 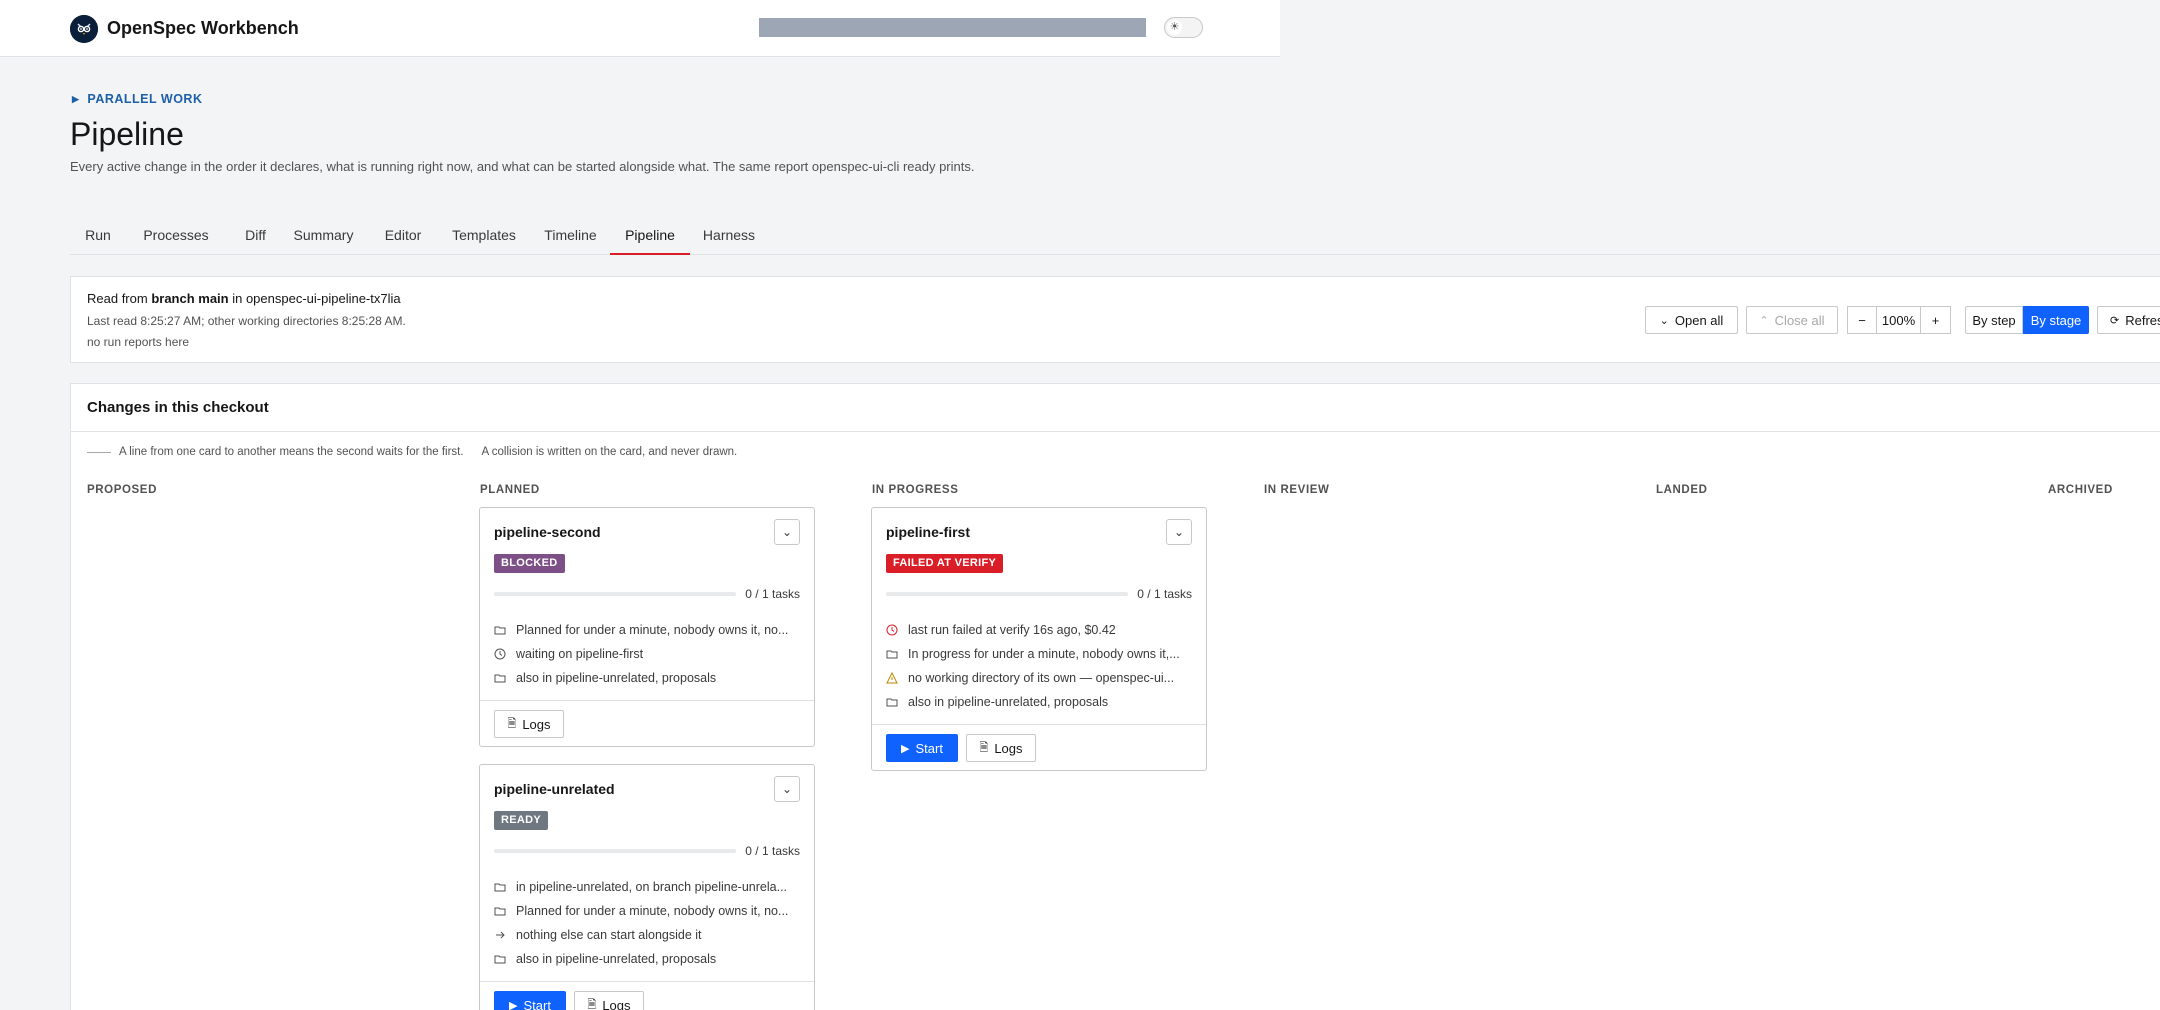 What do you see at coordinates (323, 237) in the screenshot?
I see `tab-summary: Summary` at bounding box center [323, 237].